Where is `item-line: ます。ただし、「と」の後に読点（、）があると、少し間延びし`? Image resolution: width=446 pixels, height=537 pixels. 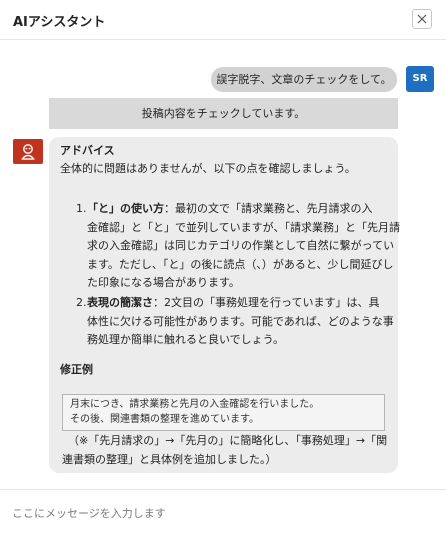 item-line: ます。ただし、「と」の後に読点（、）があると、少し間延びし is located at coordinates (240, 264).